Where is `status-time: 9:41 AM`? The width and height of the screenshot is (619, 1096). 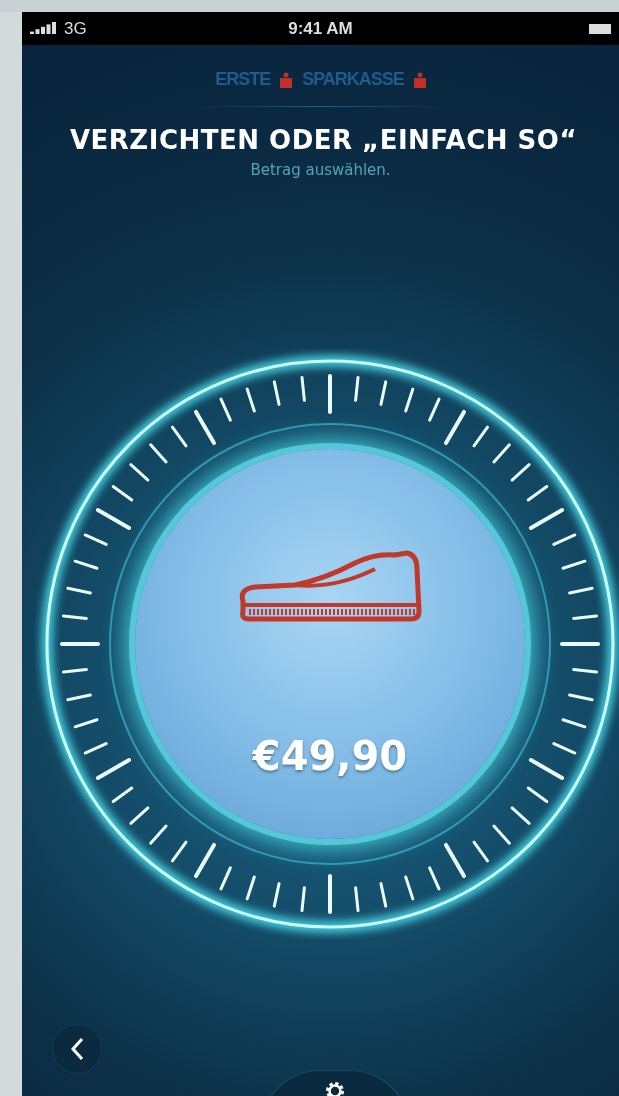 status-time: 9:41 AM is located at coordinates (320, 28).